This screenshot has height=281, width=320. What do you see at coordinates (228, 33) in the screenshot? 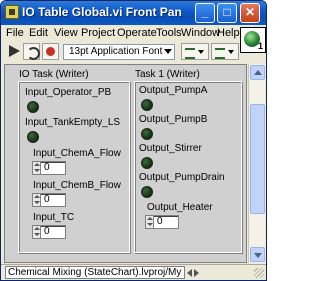
I see `menu-help: Help` at bounding box center [228, 33].